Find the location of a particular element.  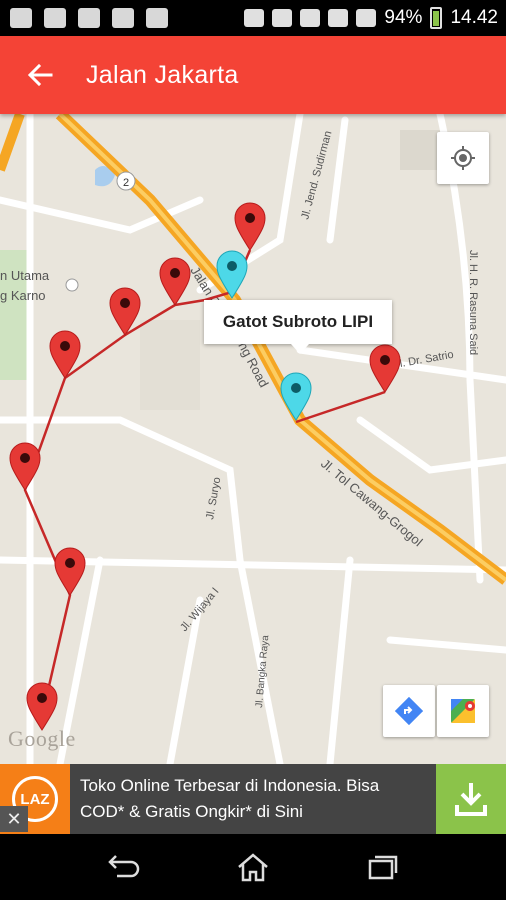

signal-icon is located at coordinates (366, 18).